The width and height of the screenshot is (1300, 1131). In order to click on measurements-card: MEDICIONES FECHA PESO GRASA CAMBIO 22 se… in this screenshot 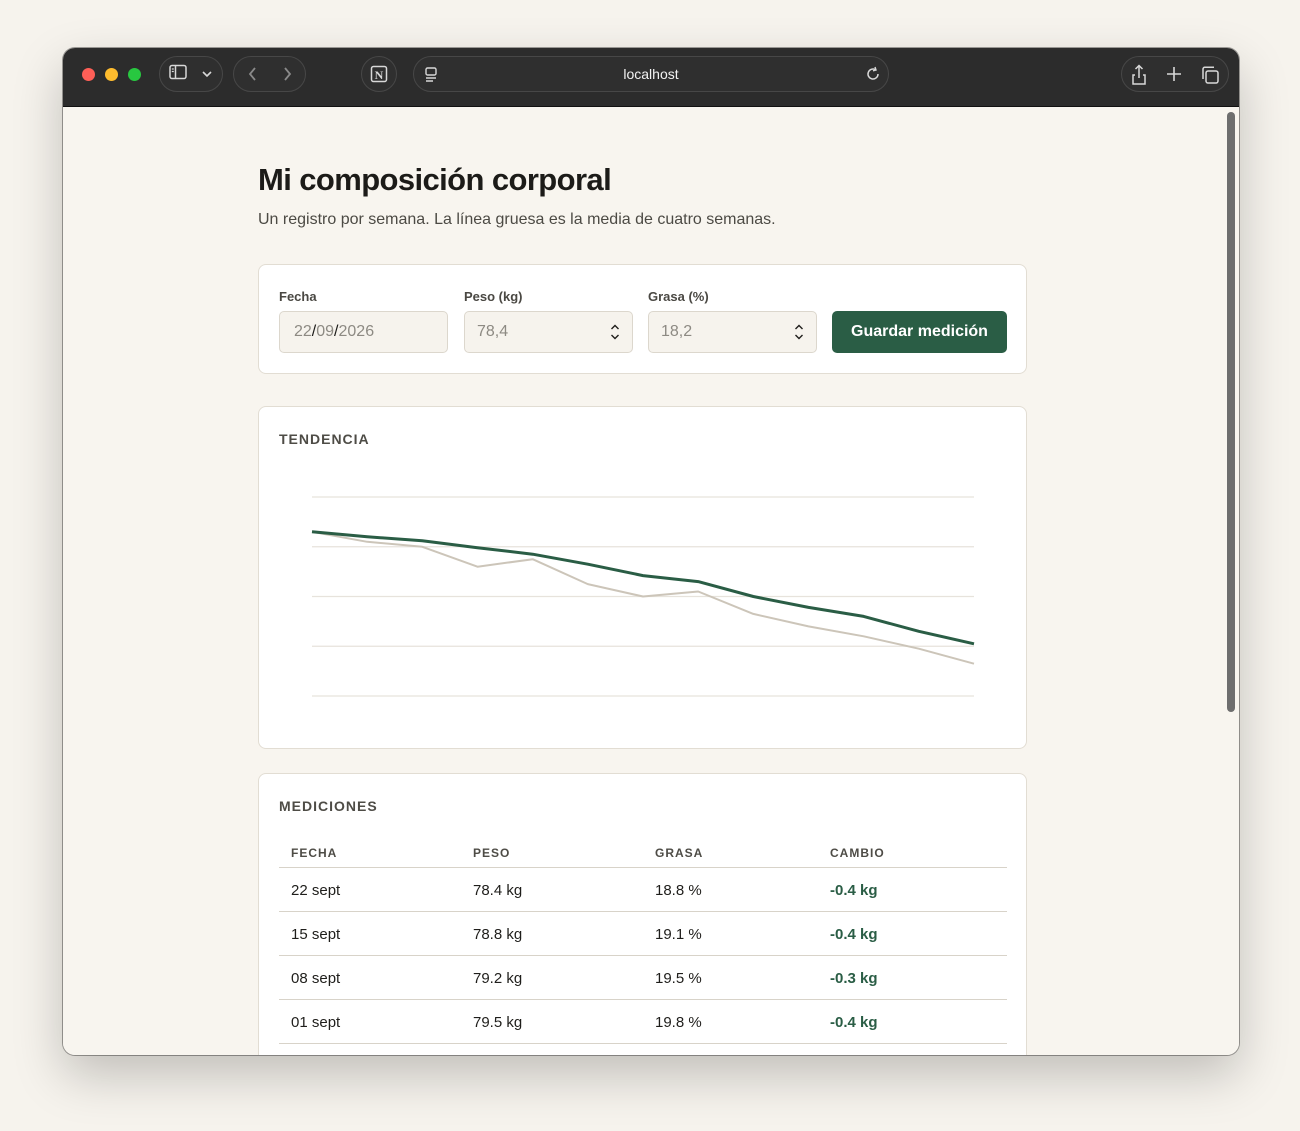, I will do `click(642, 914)`.